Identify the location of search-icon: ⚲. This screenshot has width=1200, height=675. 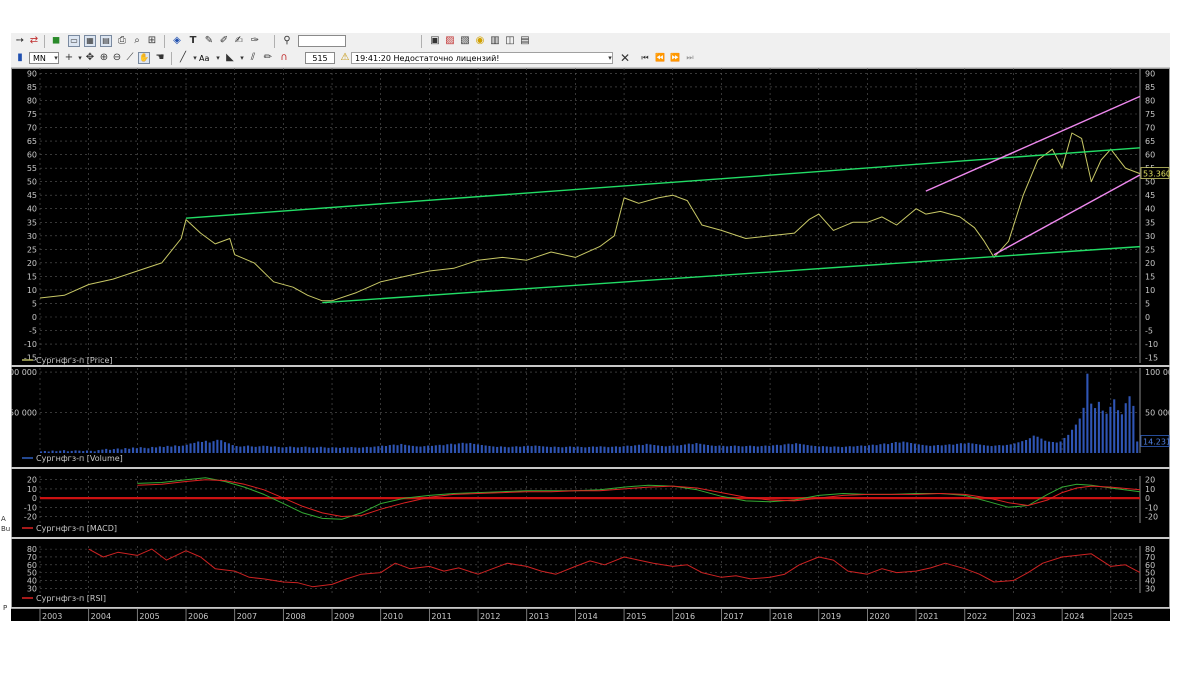
(287, 41).